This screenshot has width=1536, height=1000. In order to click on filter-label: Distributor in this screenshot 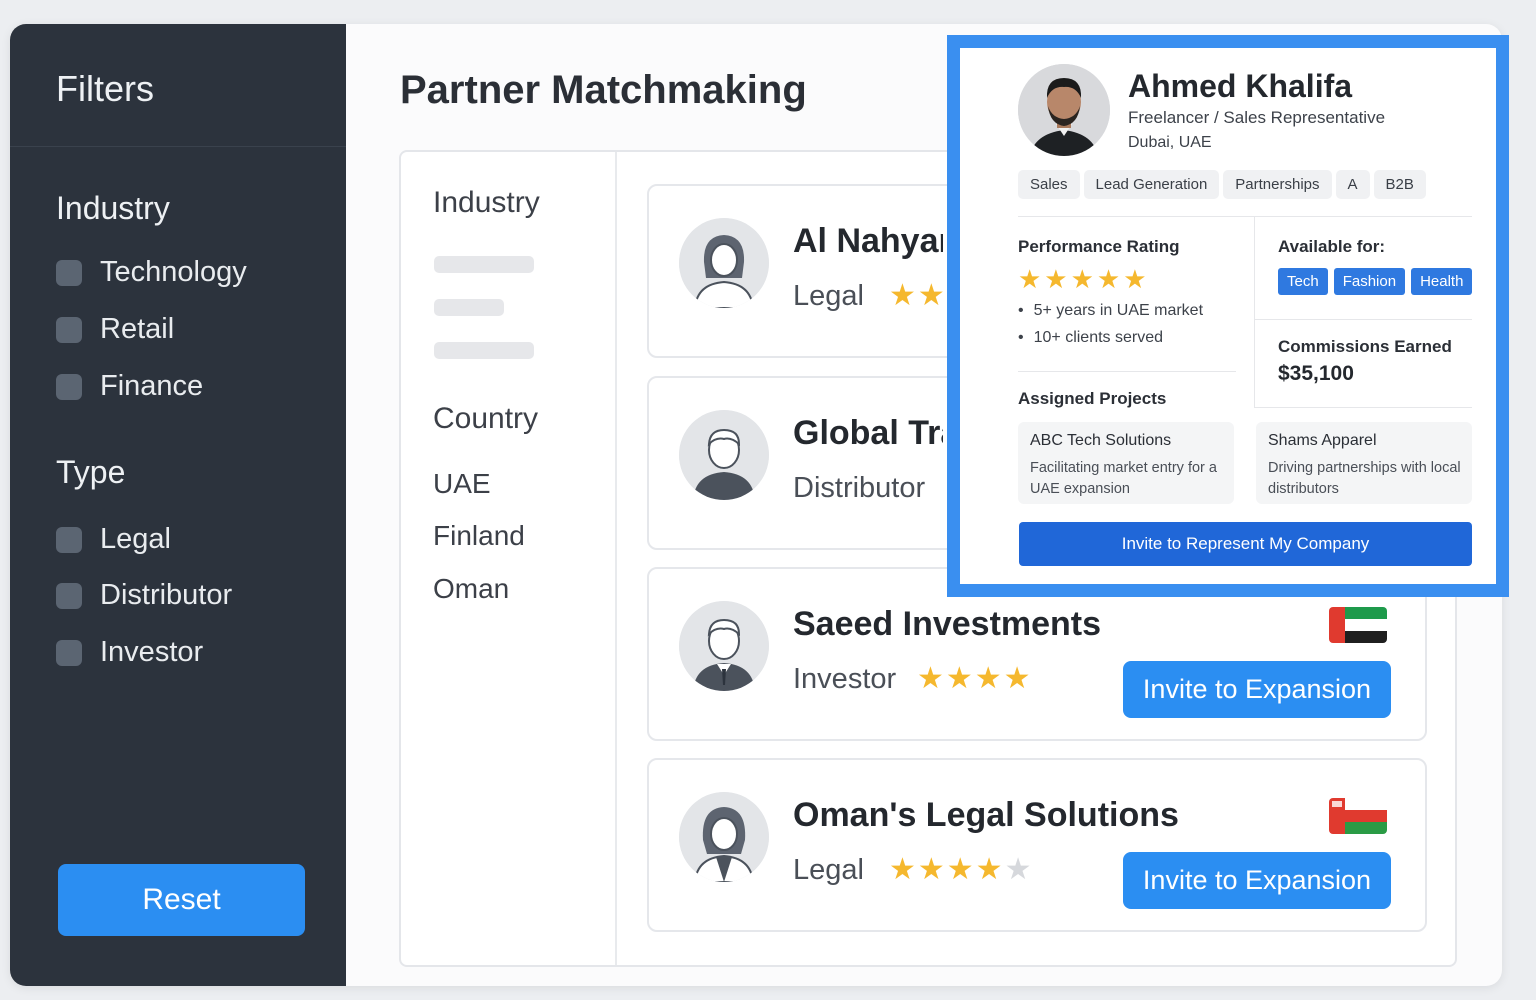, I will do `click(166, 595)`.